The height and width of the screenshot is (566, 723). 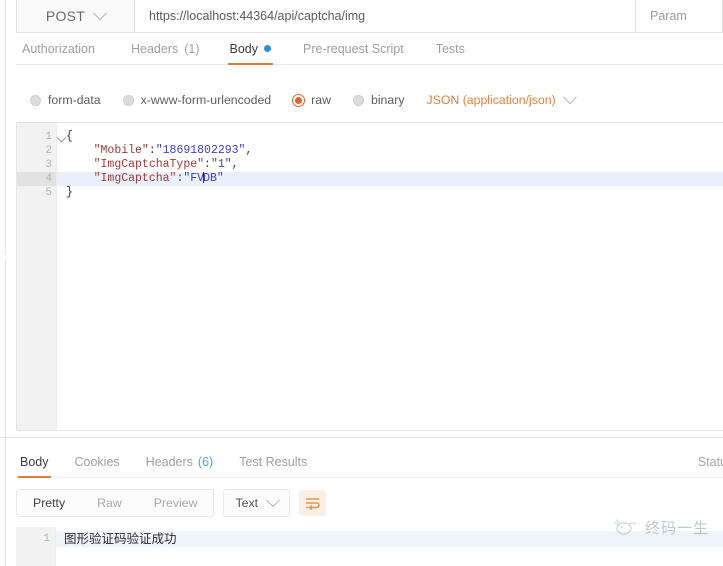 I want to click on code-token: "FV, so click(x=194, y=178).